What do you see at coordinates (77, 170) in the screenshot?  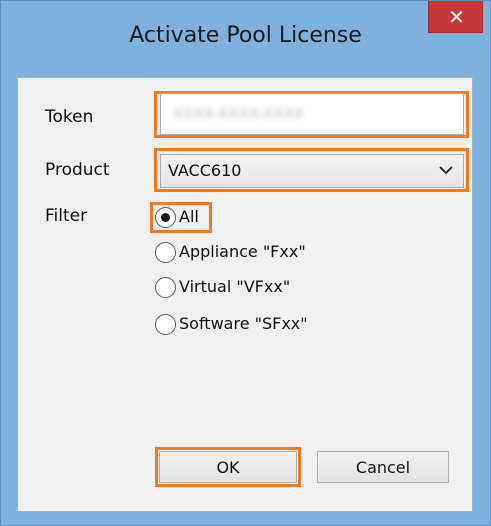 I see `product-label: Product` at bounding box center [77, 170].